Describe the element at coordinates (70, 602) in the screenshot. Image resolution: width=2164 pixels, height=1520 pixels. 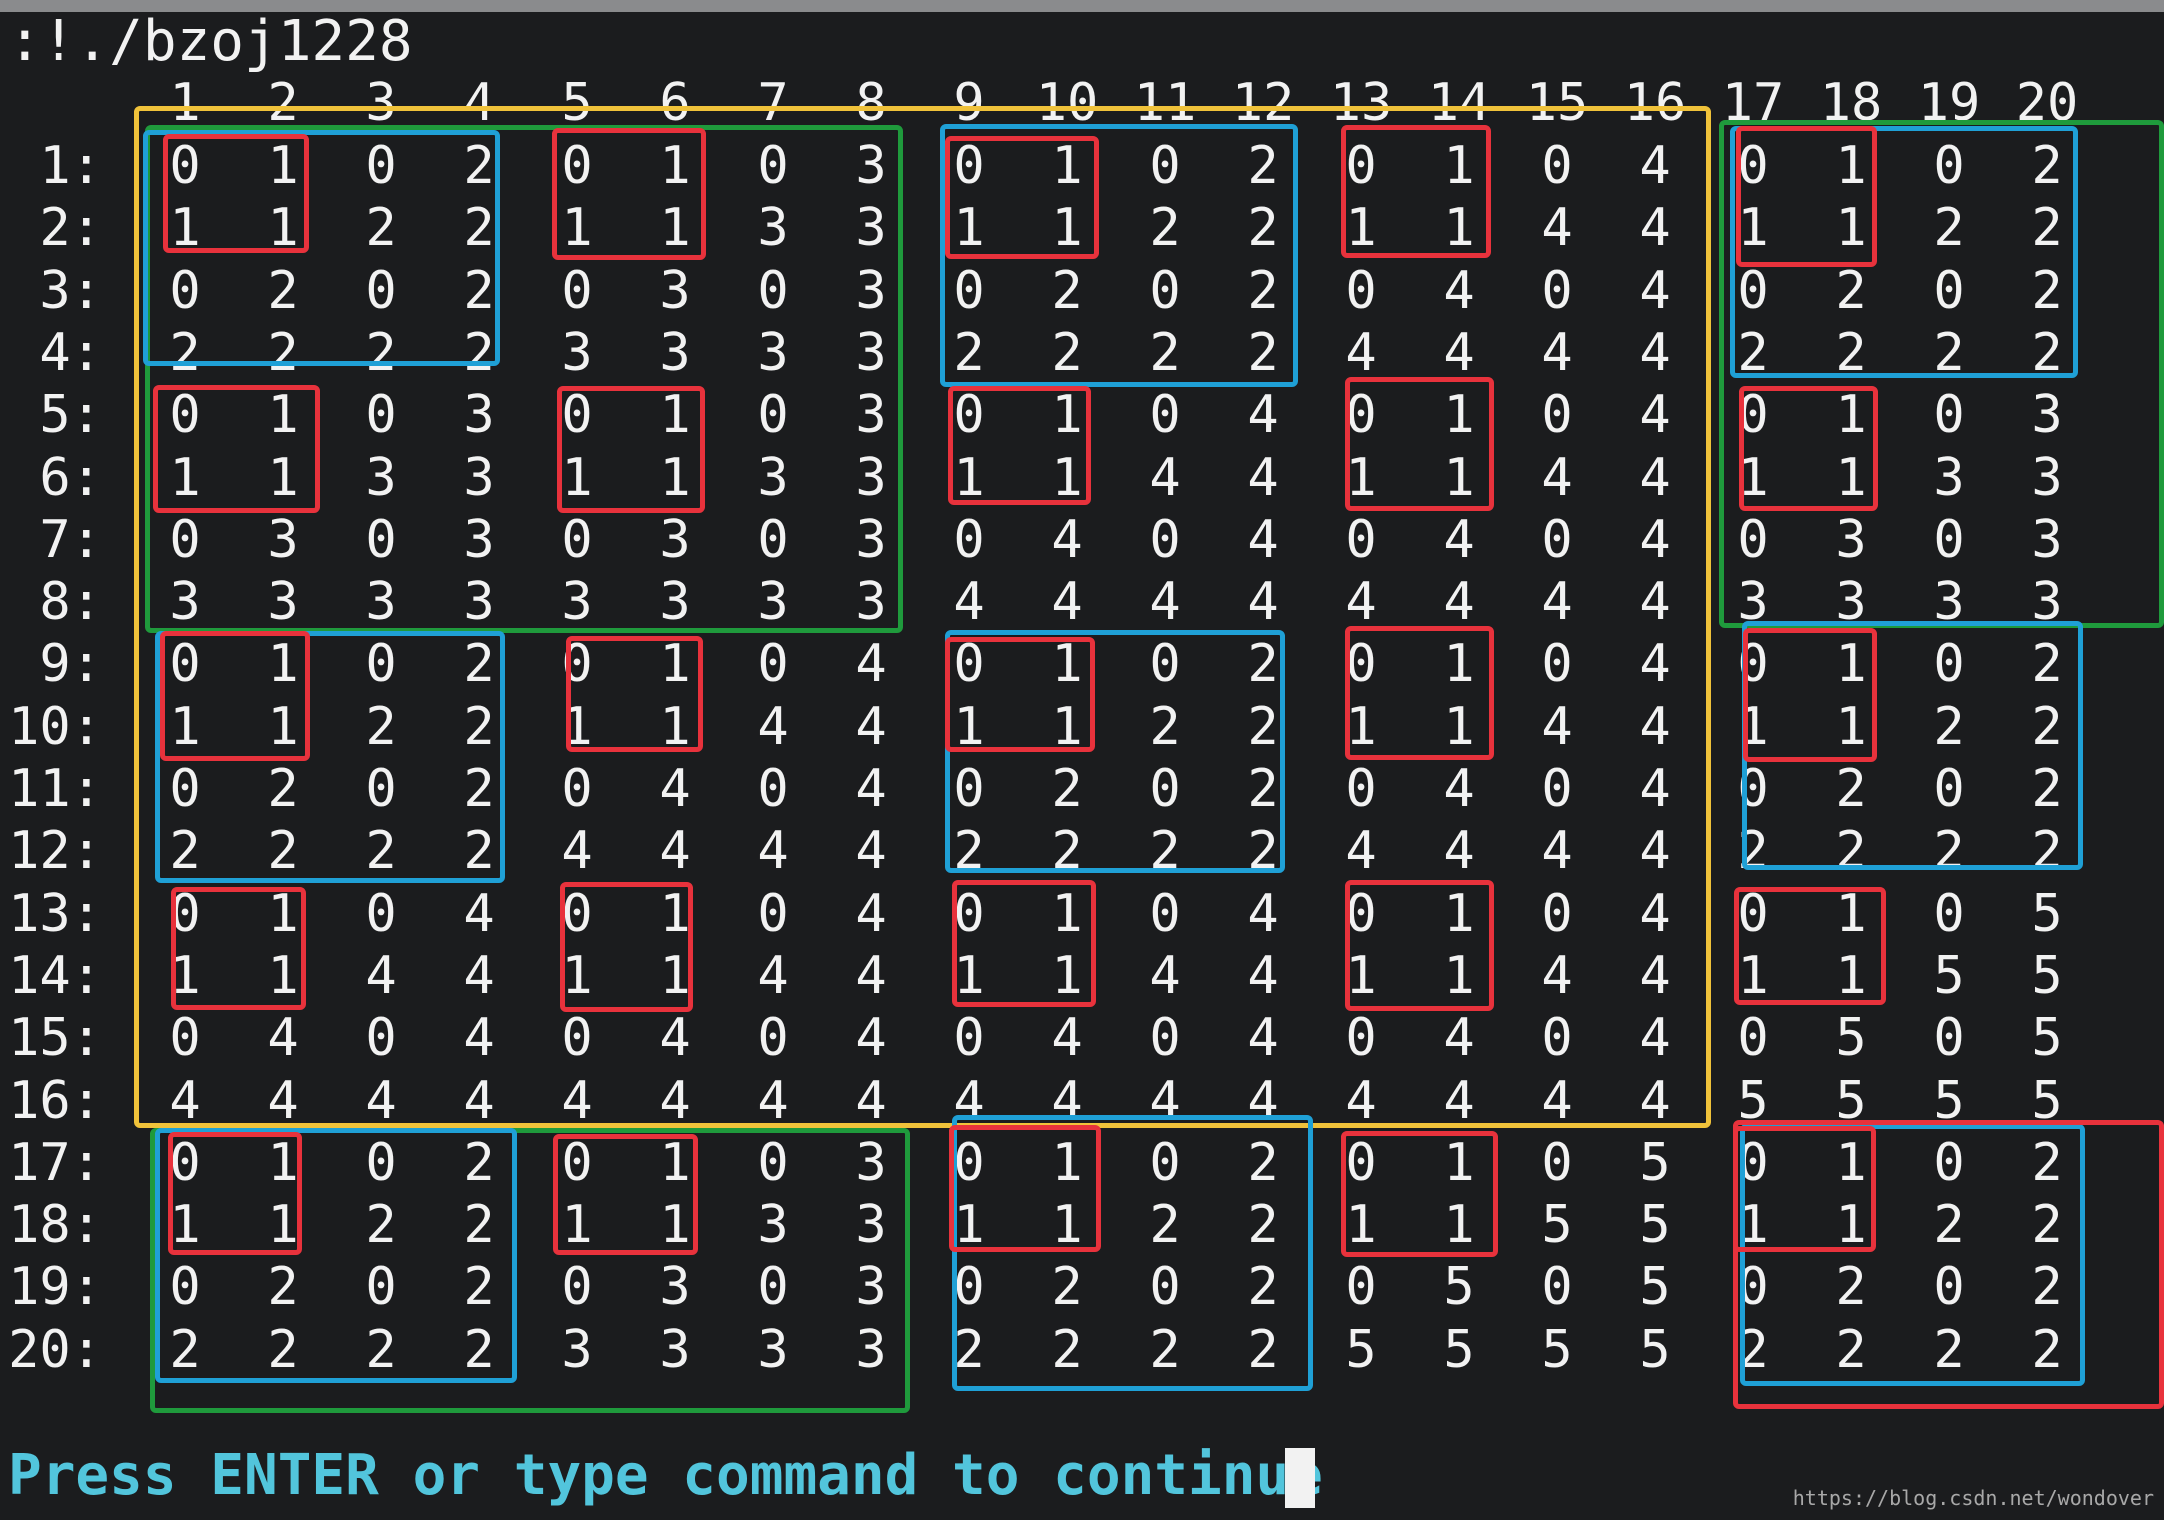
I see `row-label: 8:` at that location.